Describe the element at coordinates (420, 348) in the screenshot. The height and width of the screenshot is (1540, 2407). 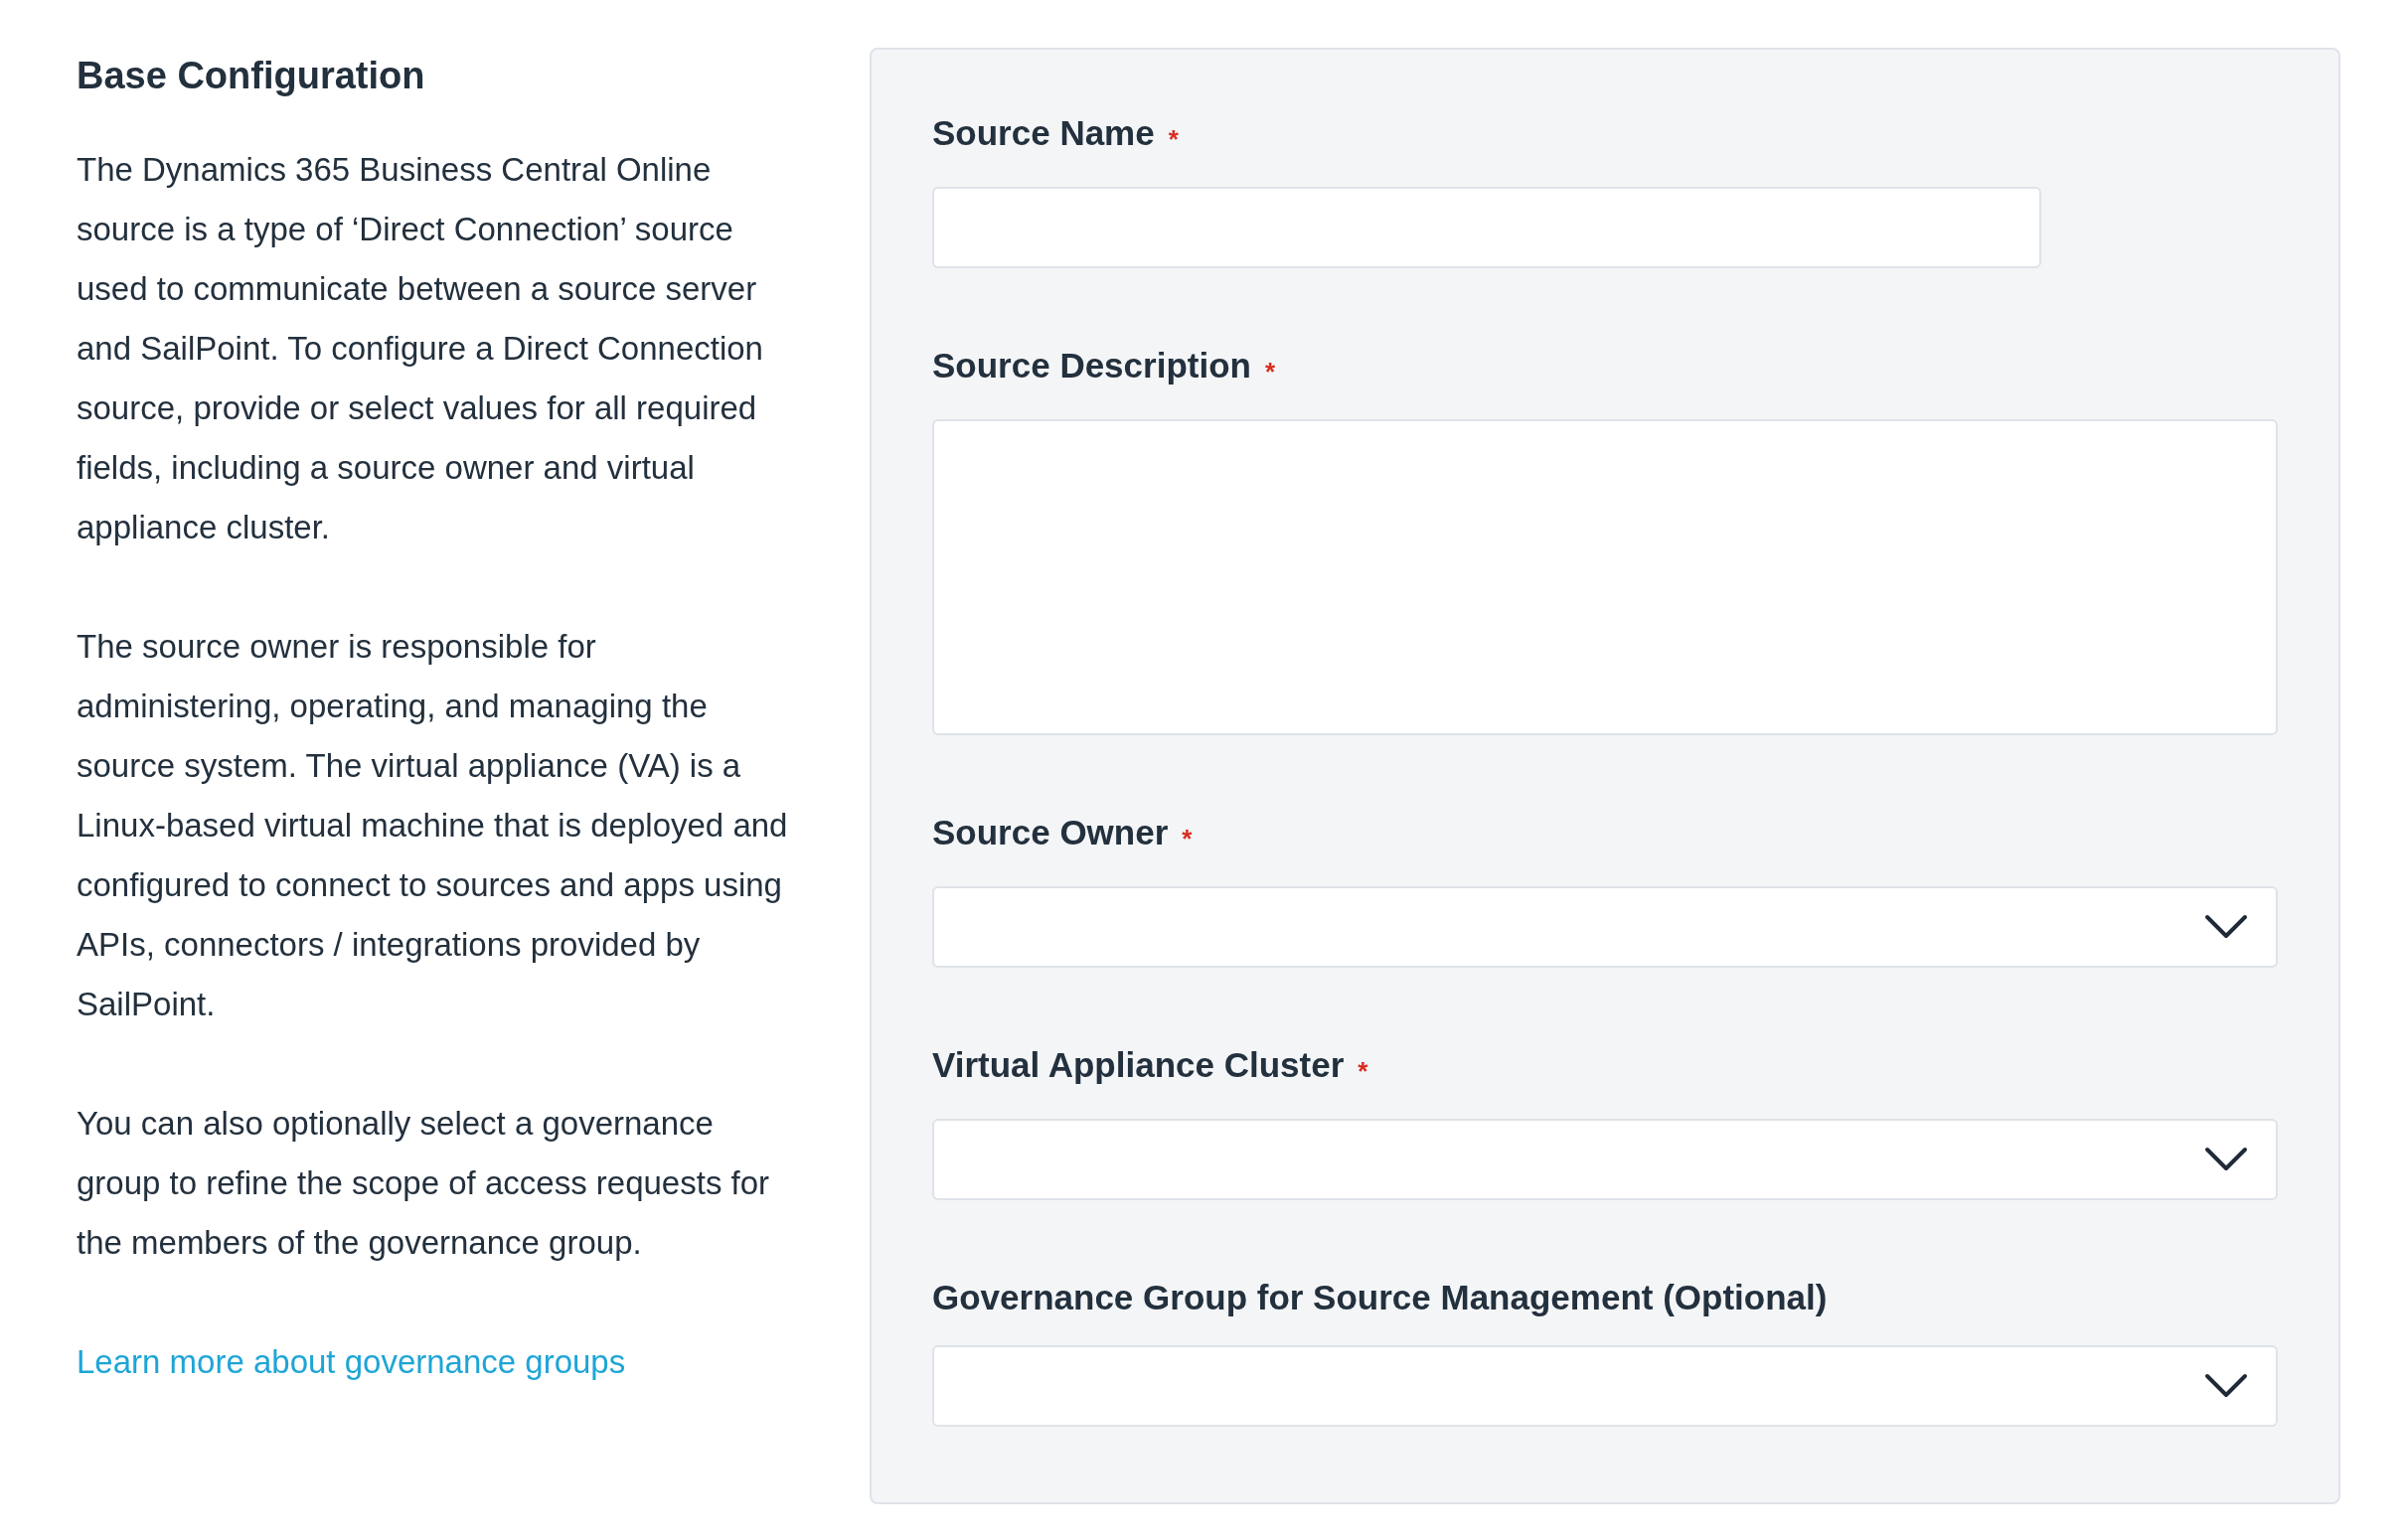
I see `description-paragraph: The Dynamics 365 Business Central Online source is a type of ‘Direct Connection’ source used to communicate between a source server and SailPoint. To configure a Direct Connection source, provide or select values for all required fields, including a source owner and virtual appliance cluster.` at that location.